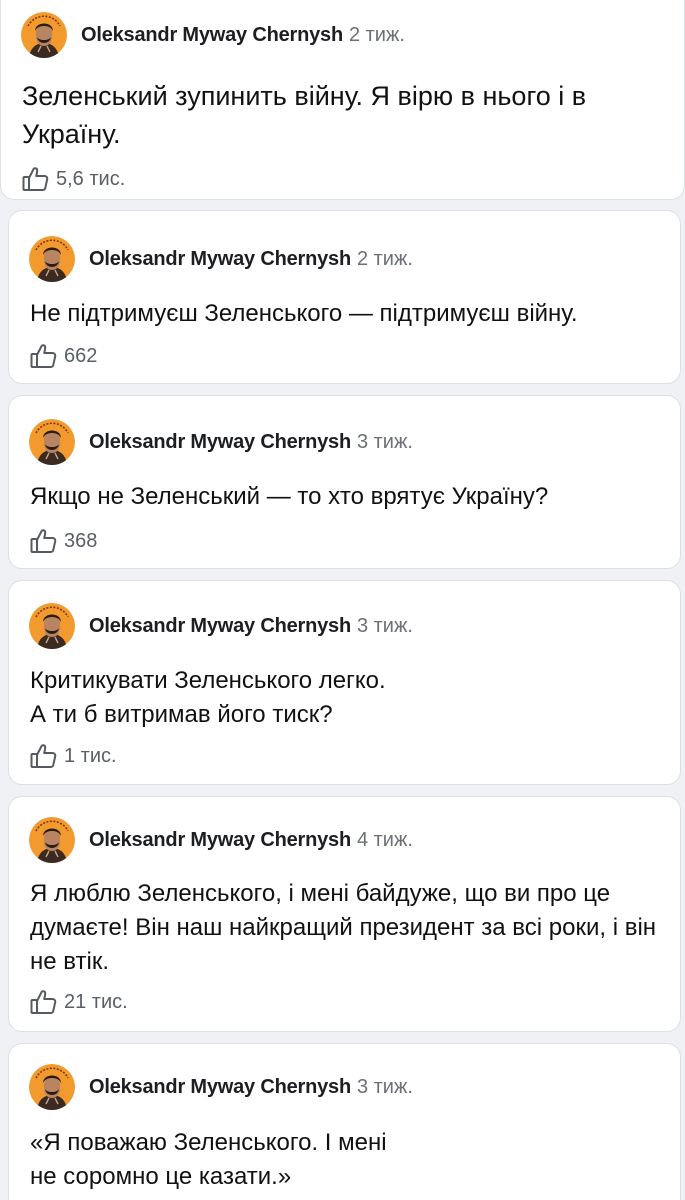 The image size is (685, 1200). I want to click on like-button: 5,6 тис., so click(73, 179).